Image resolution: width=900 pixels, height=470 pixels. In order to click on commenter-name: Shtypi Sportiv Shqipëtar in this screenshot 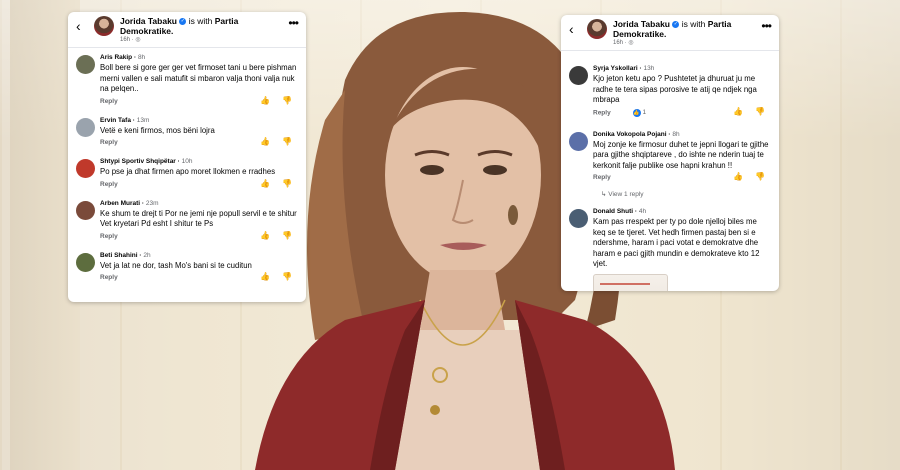, I will do `click(138, 161)`.